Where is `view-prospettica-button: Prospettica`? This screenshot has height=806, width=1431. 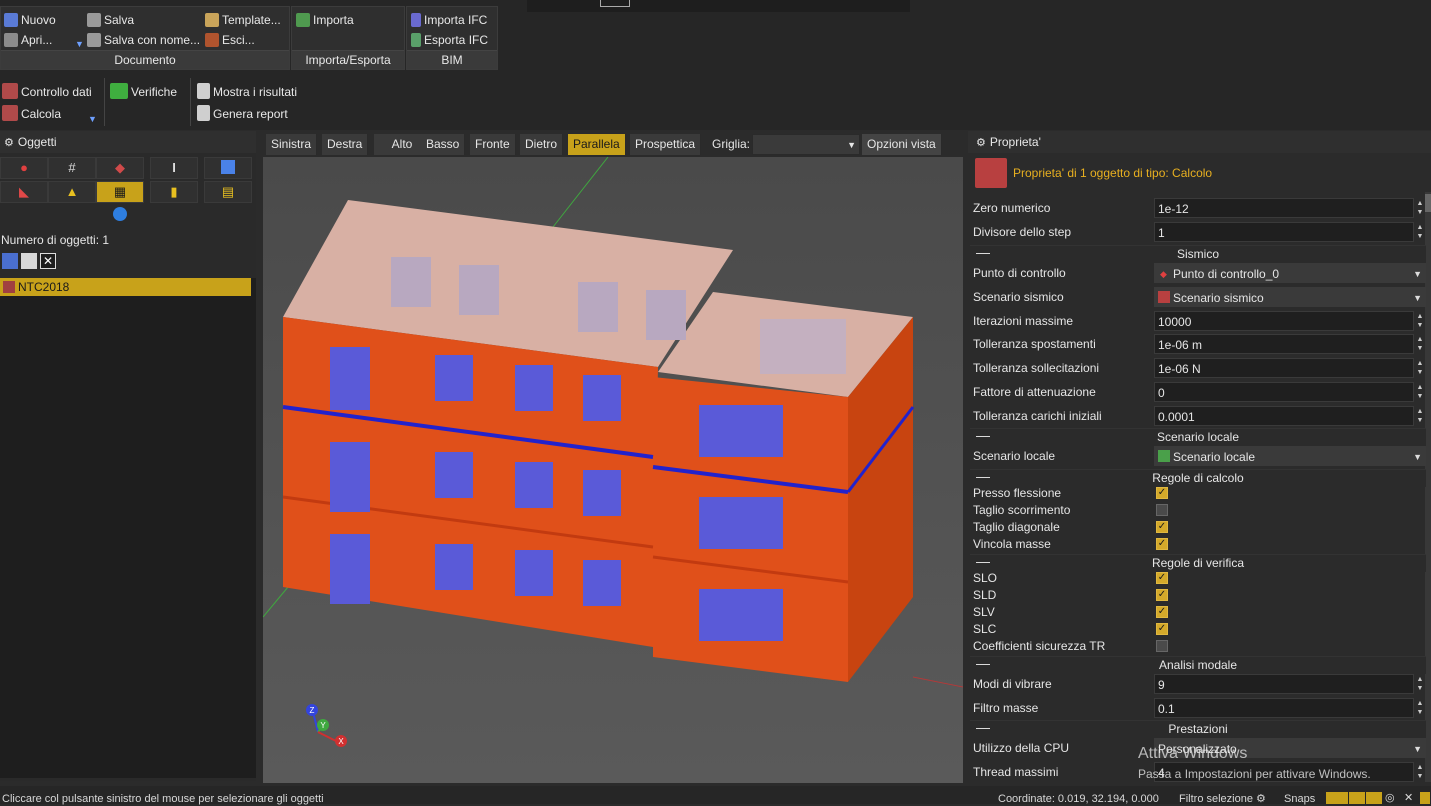
view-prospettica-button: Prospettica is located at coordinates (666, 144).